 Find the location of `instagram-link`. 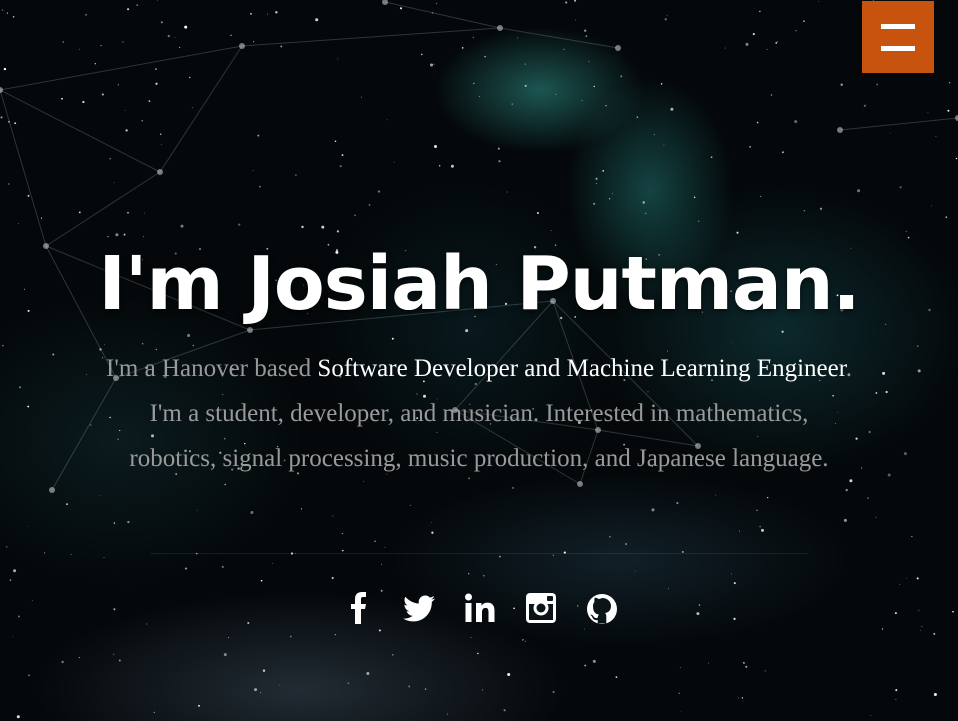

instagram-link is located at coordinates (541, 608).